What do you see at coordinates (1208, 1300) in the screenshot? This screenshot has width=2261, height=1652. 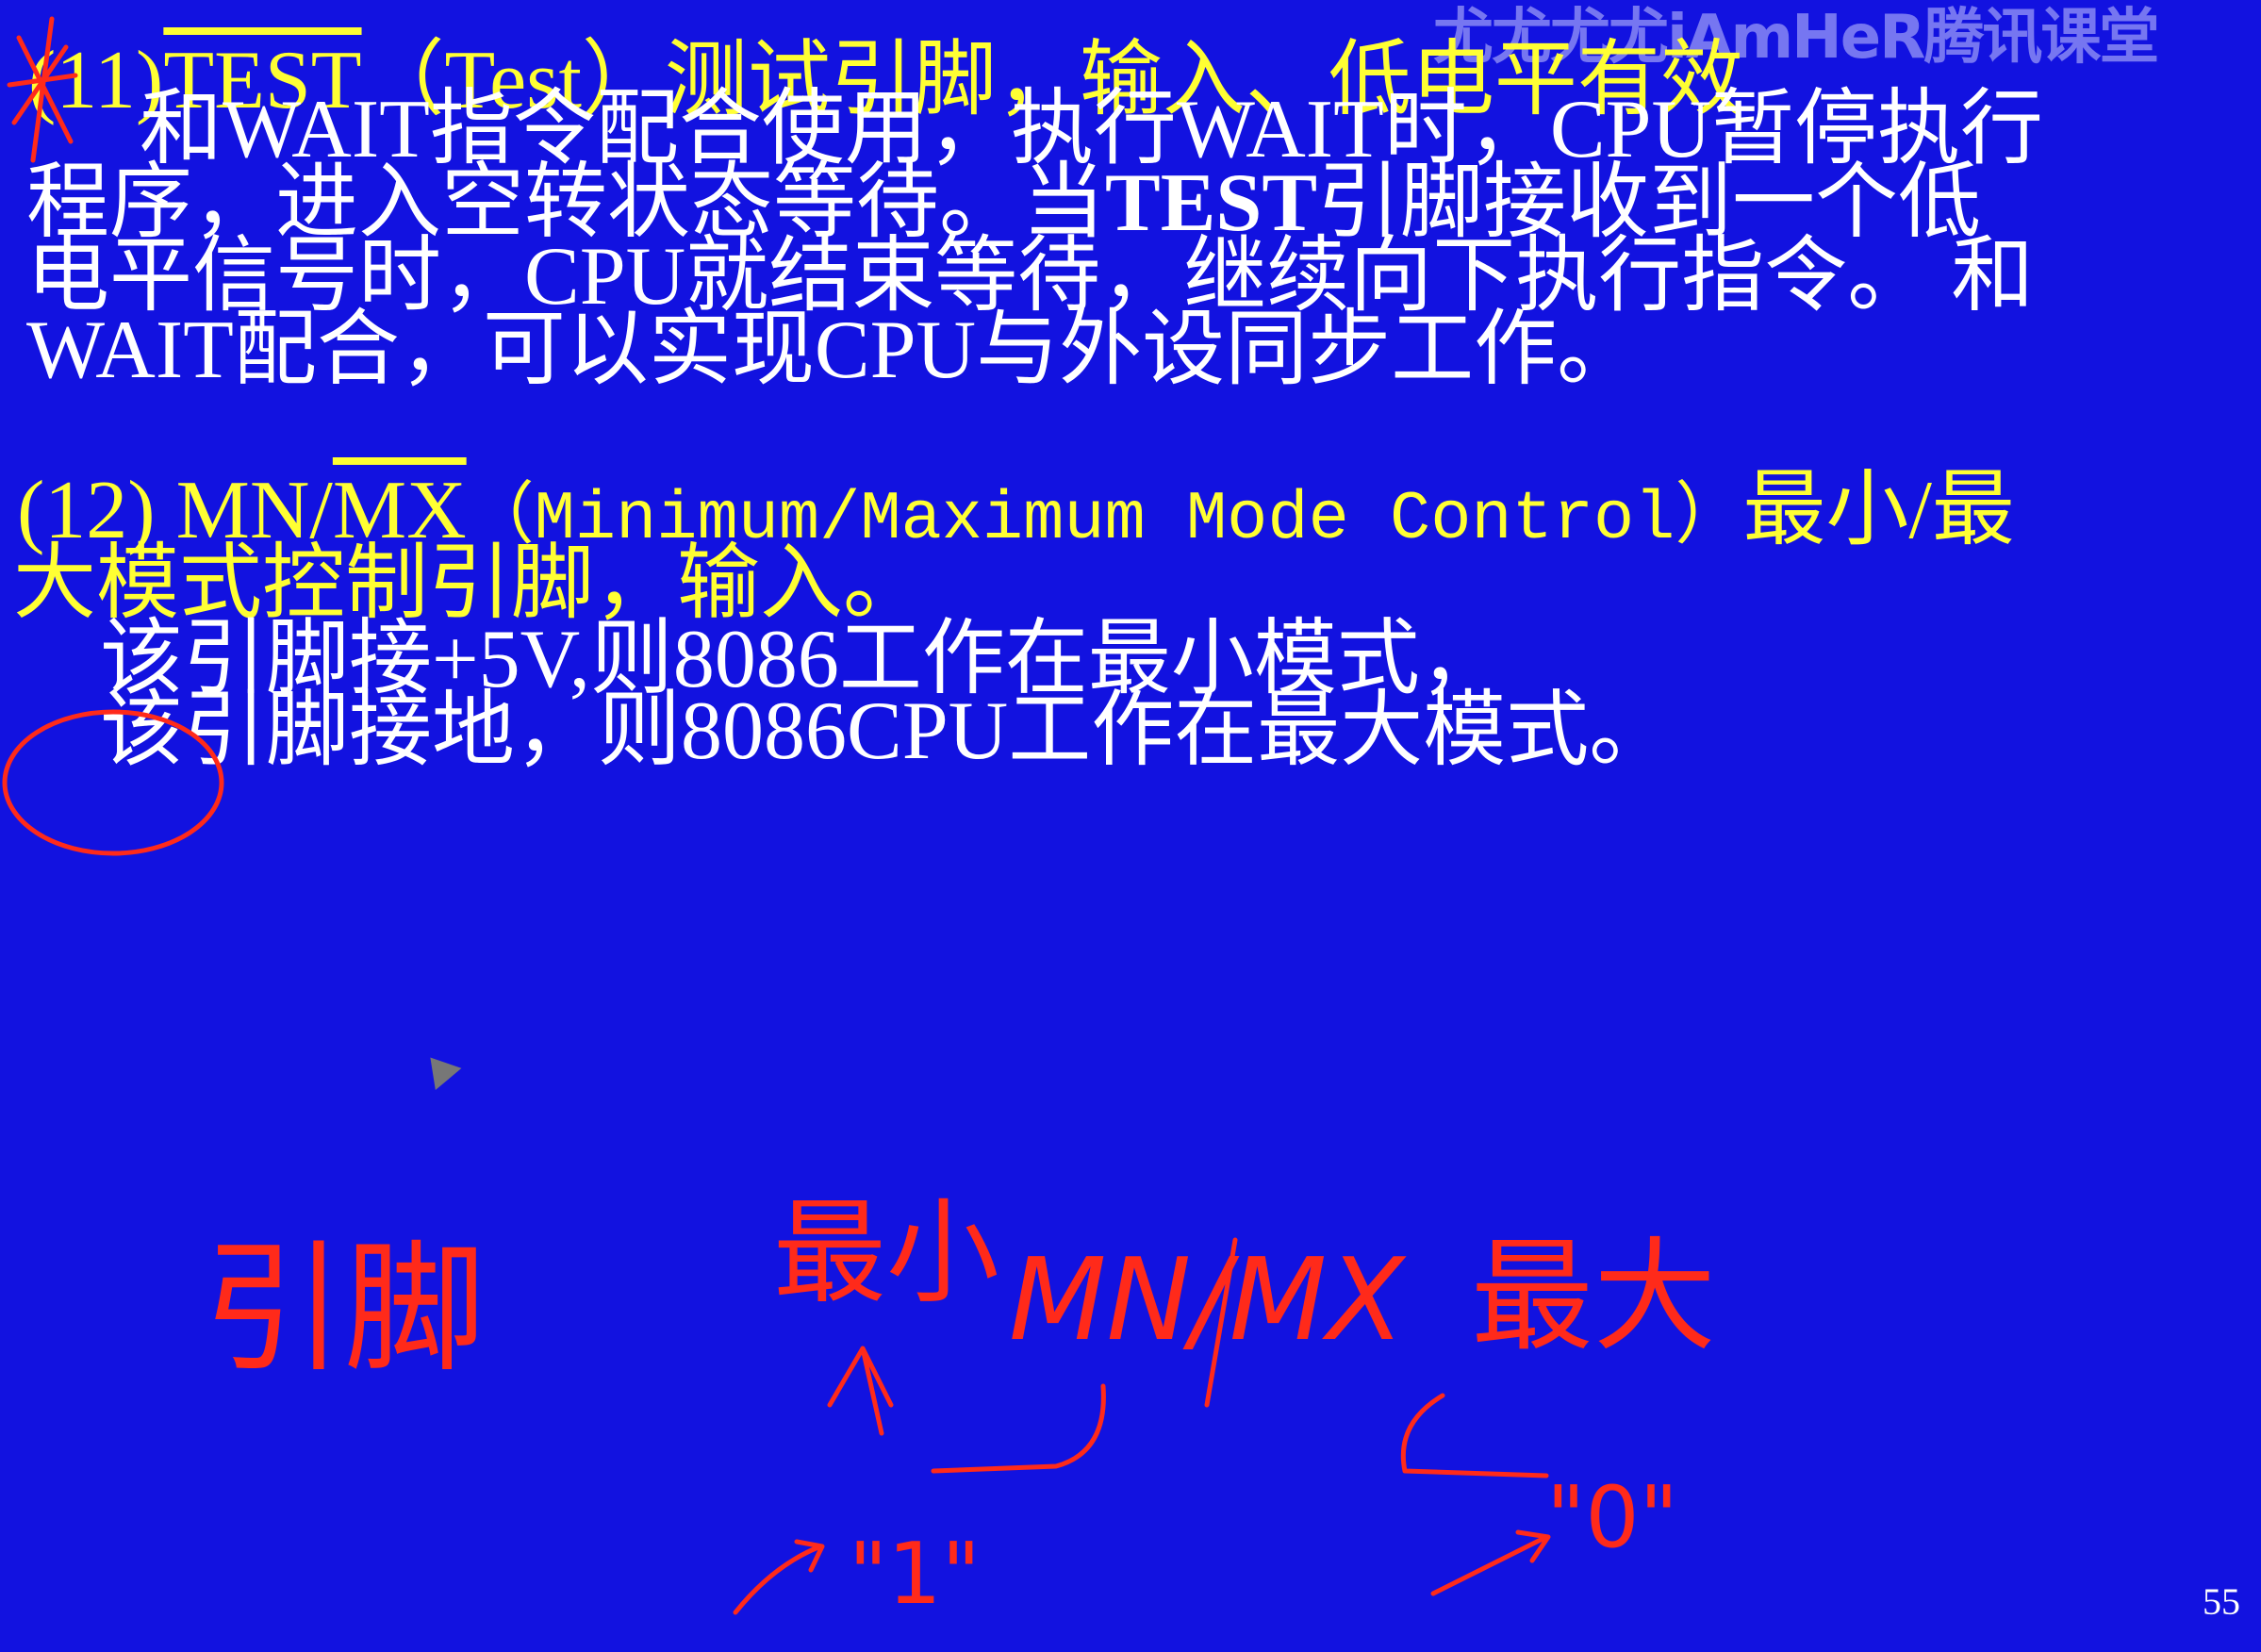 I see `annotation-mnmx: MN/MX` at bounding box center [1208, 1300].